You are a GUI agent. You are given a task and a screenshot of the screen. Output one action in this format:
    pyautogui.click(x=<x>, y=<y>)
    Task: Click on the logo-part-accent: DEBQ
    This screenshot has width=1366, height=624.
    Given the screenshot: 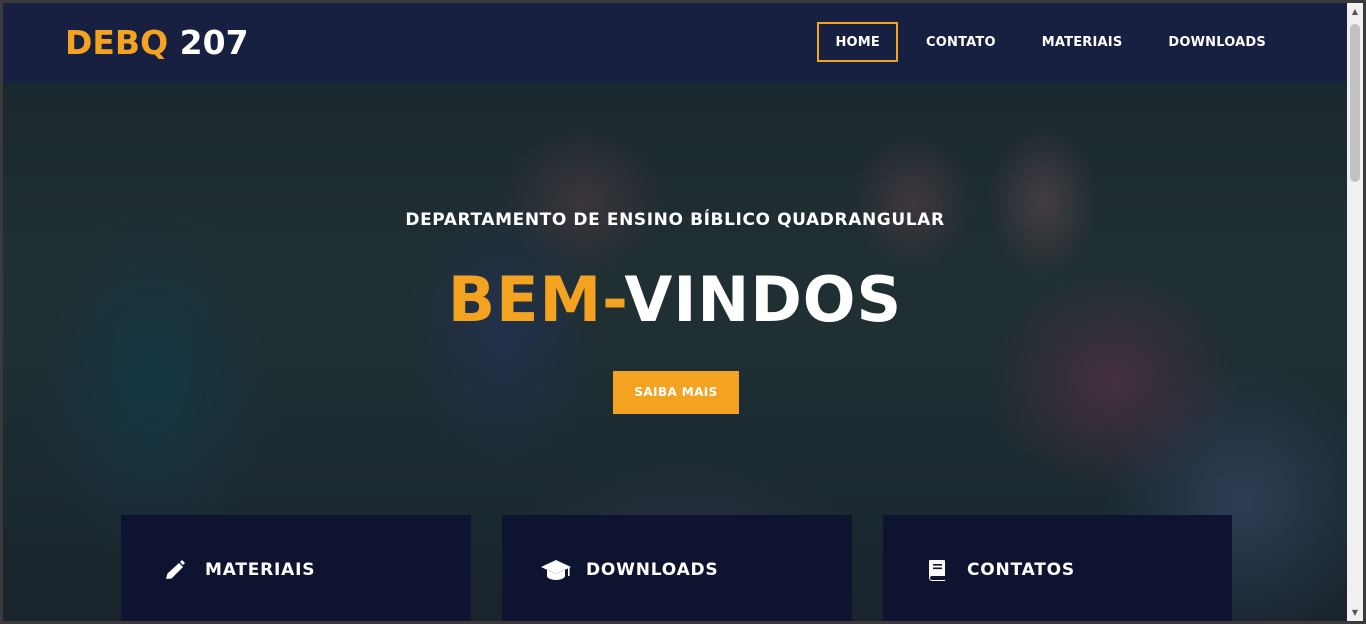 What is the action you would take?
    pyautogui.click(x=117, y=42)
    